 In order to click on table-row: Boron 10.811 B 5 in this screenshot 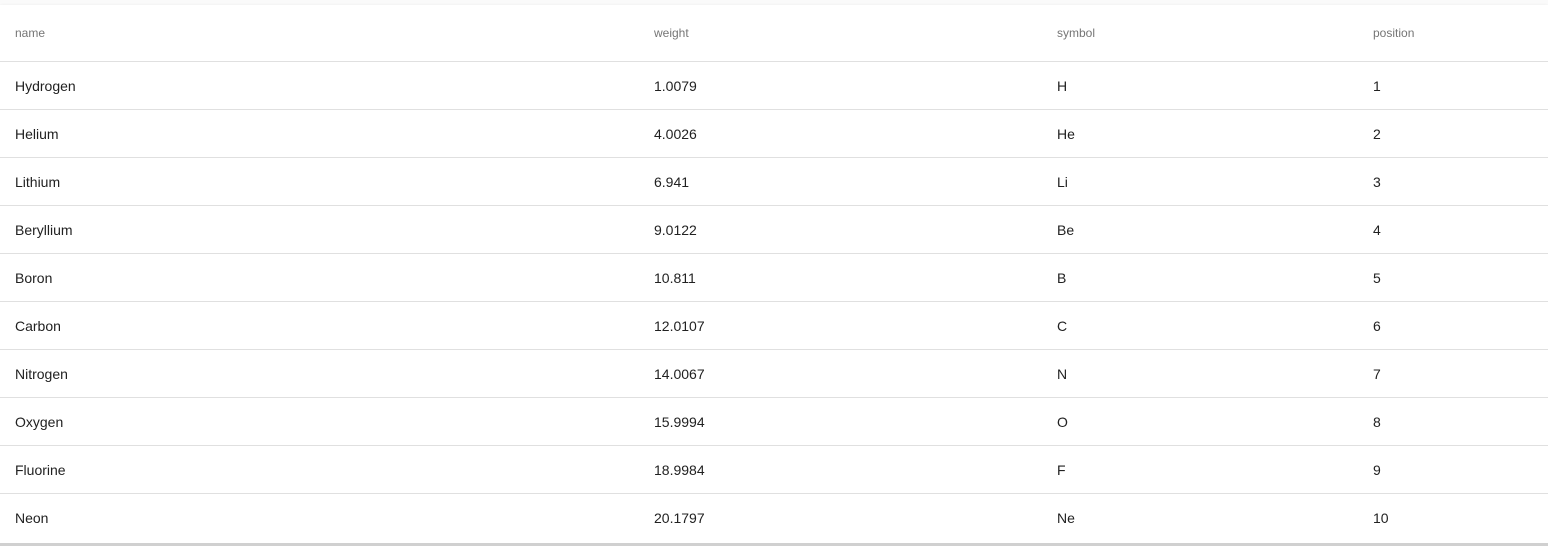, I will do `click(774, 277)`.